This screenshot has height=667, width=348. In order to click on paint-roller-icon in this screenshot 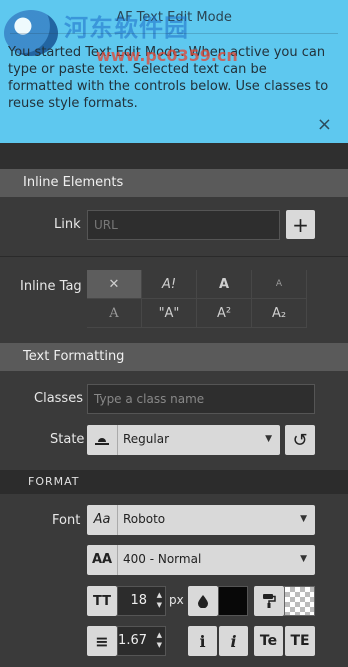, I will do `click(269, 601)`.